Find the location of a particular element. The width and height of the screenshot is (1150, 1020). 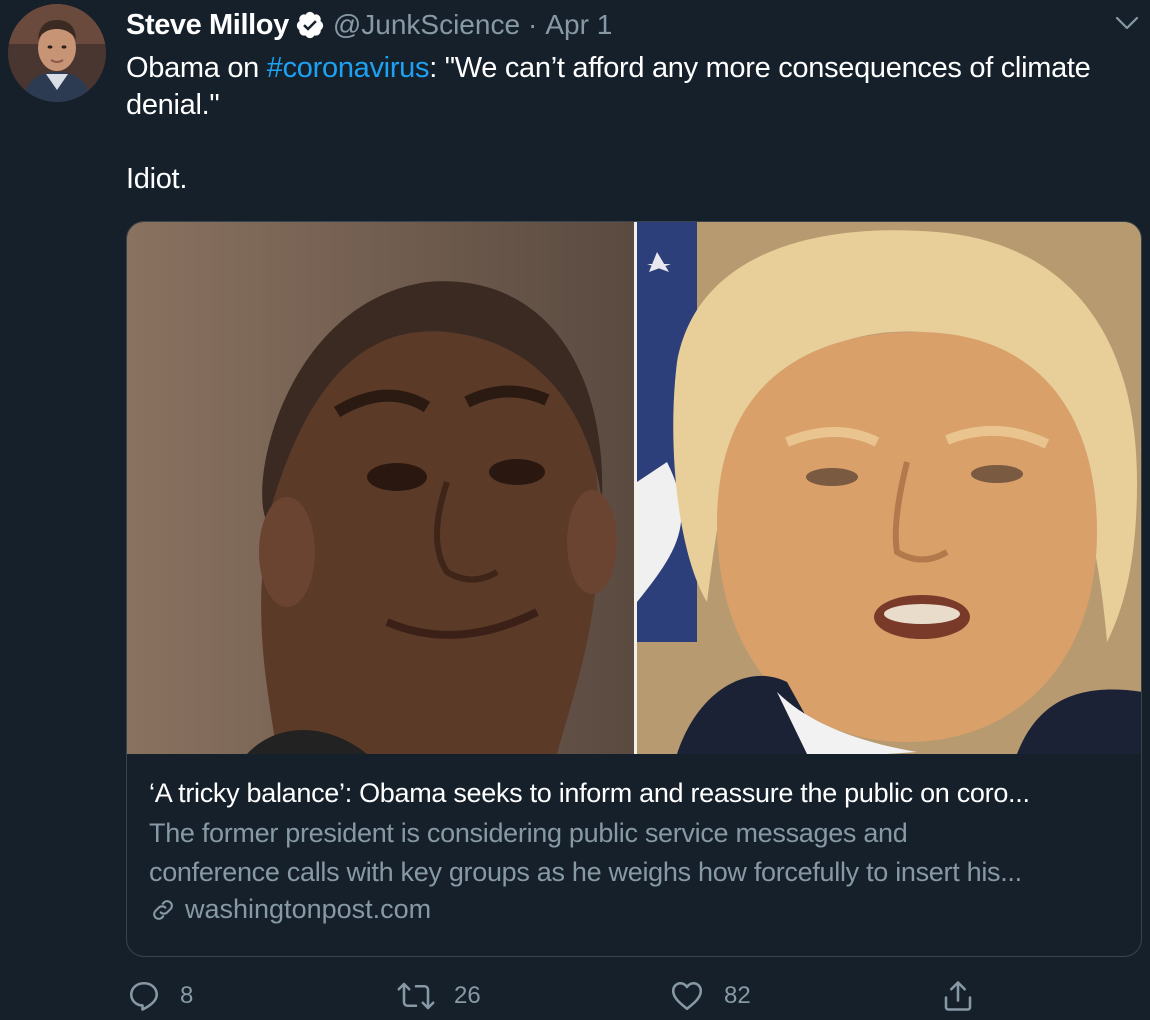

retweet-button: 26 is located at coordinates (438, 996).